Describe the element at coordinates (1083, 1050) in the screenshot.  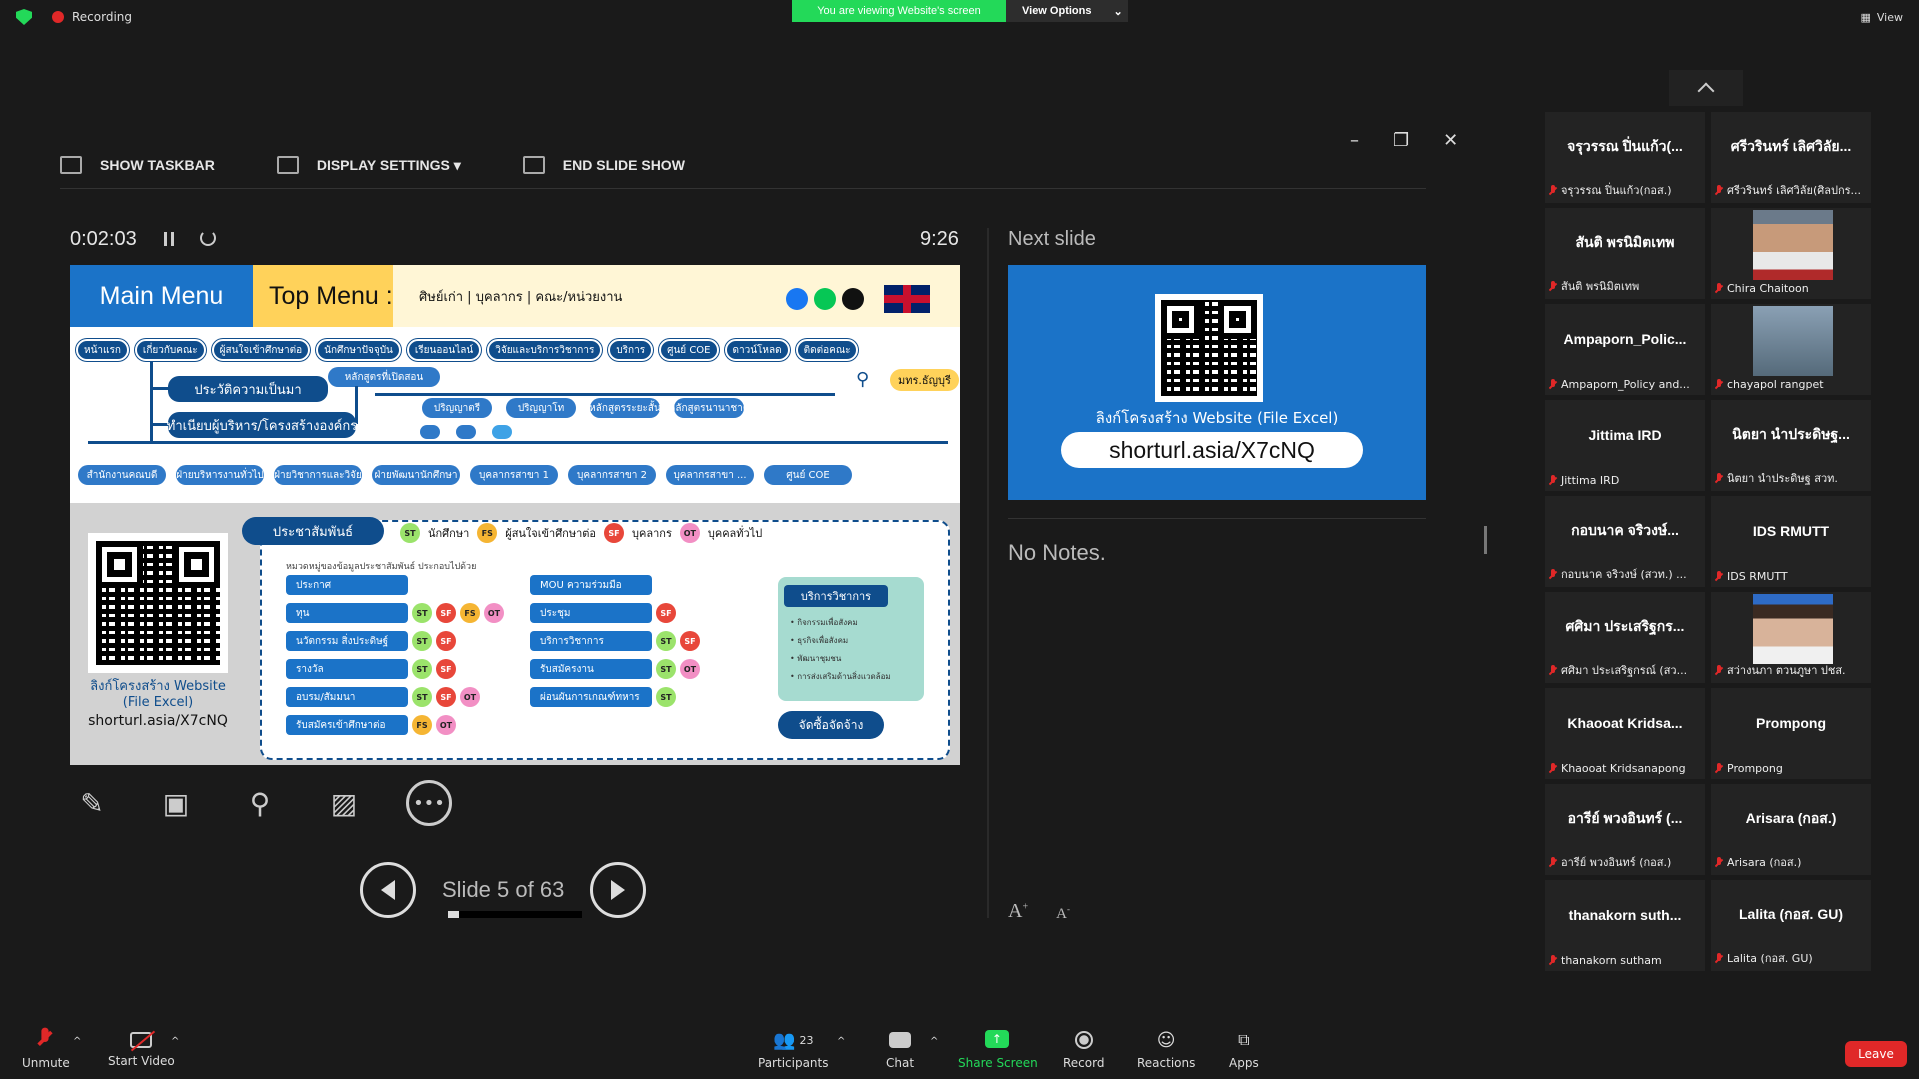
I see `record-button: Record` at that location.